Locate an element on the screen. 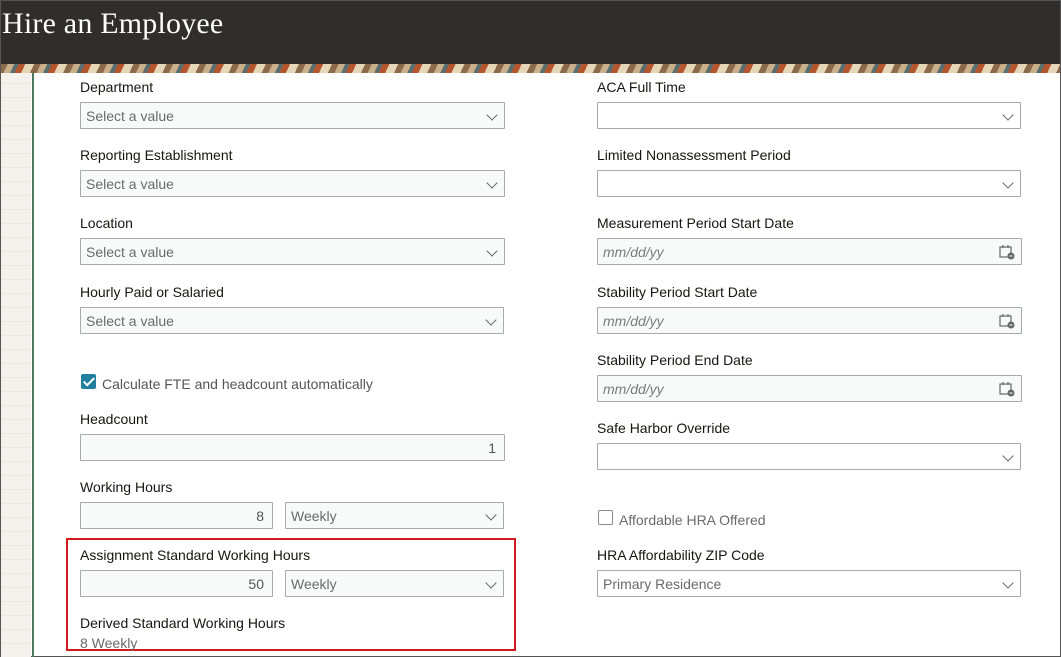 The image size is (1061, 657). hra-zip-select: Primary Residence is located at coordinates (809, 583).